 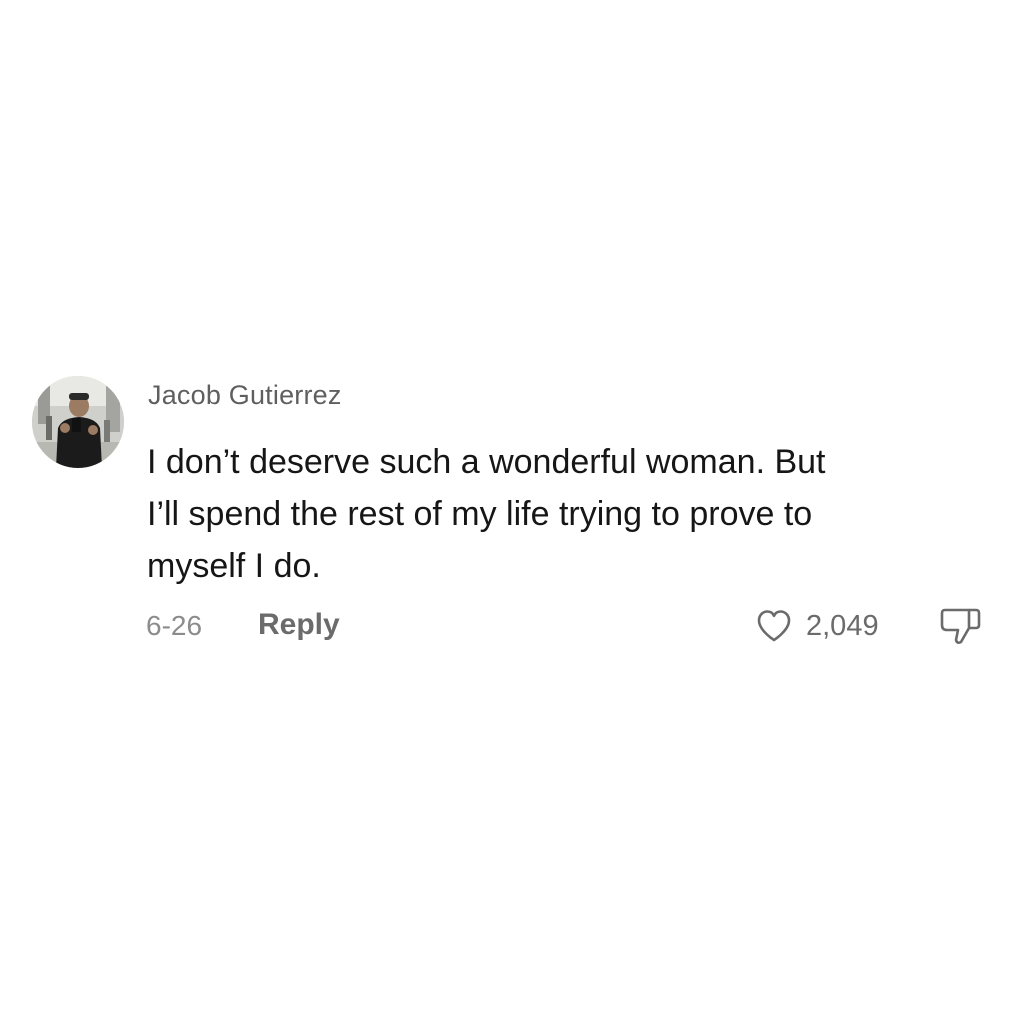 I want to click on thumbs-down-icon, so click(x=960, y=626).